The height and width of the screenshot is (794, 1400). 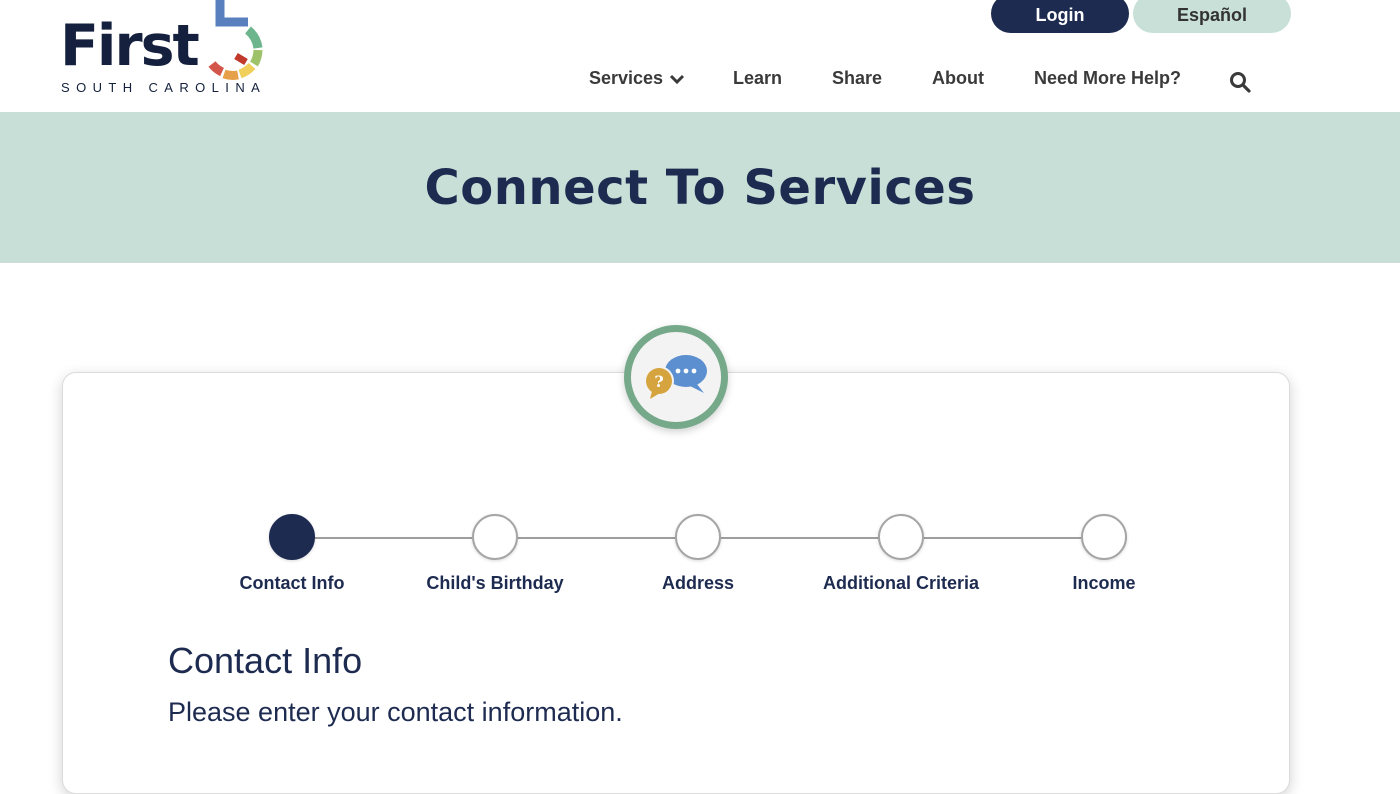 I want to click on nav-item-services: Services, so click(x=637, y=78).